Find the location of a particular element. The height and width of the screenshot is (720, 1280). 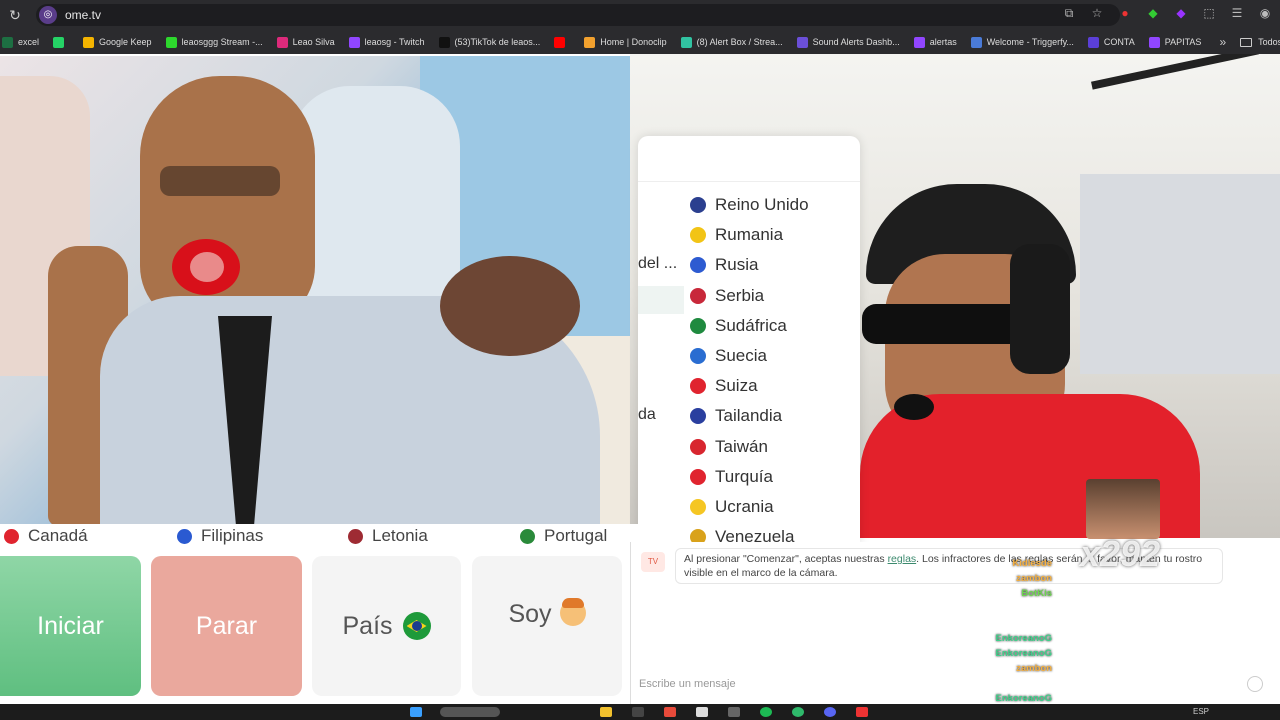

bookmark-item: Home | Donoclip is located at coordinates (625, 42).